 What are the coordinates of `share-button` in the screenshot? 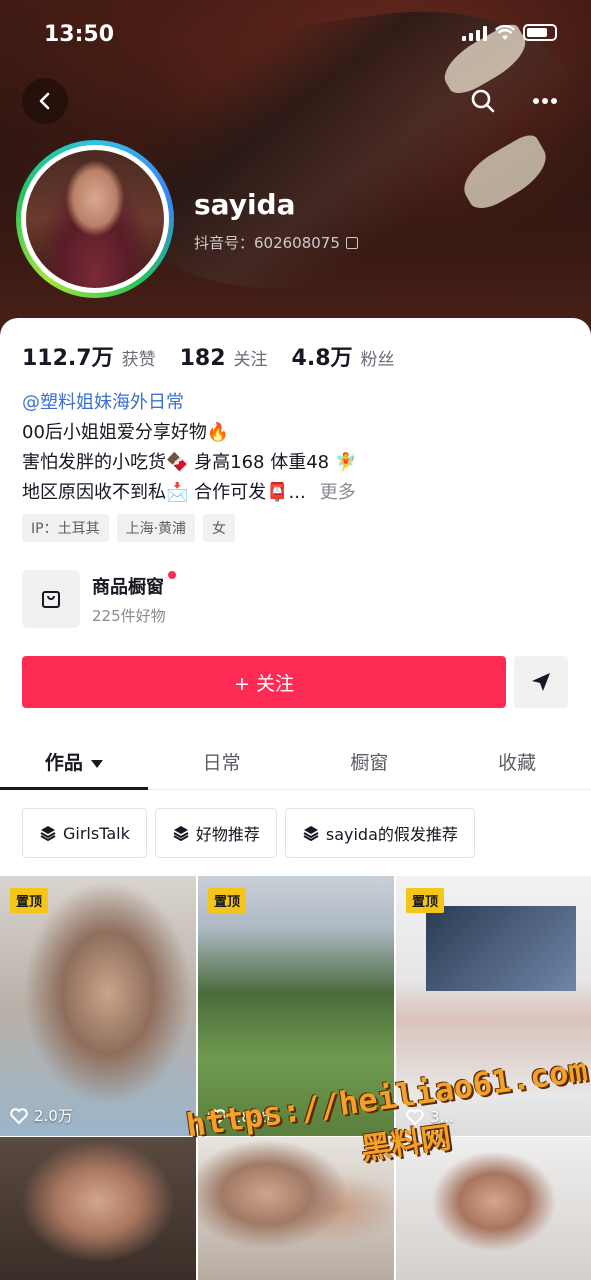 It's located at (541, 682).